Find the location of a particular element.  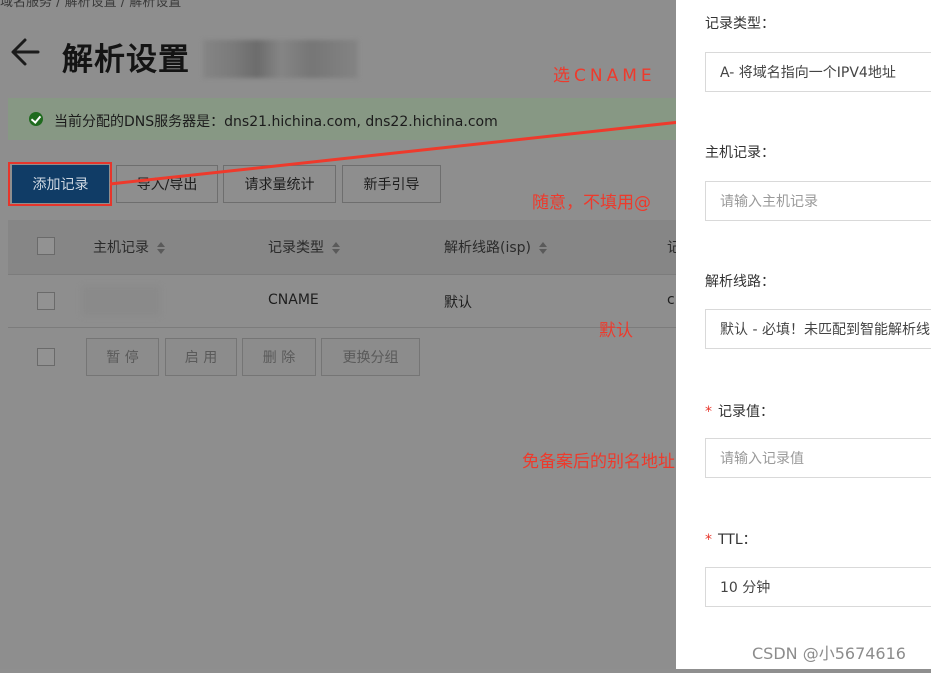

batch-select-checkbox is located at coordinates (46, 357).